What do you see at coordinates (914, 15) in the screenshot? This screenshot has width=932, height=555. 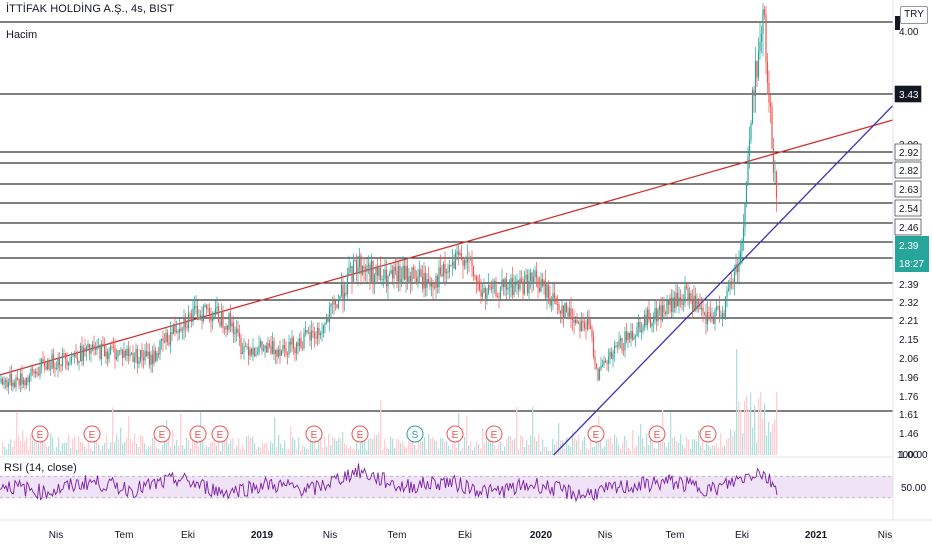 I see `currency-button: TRY` at bounding box center [914, 15].